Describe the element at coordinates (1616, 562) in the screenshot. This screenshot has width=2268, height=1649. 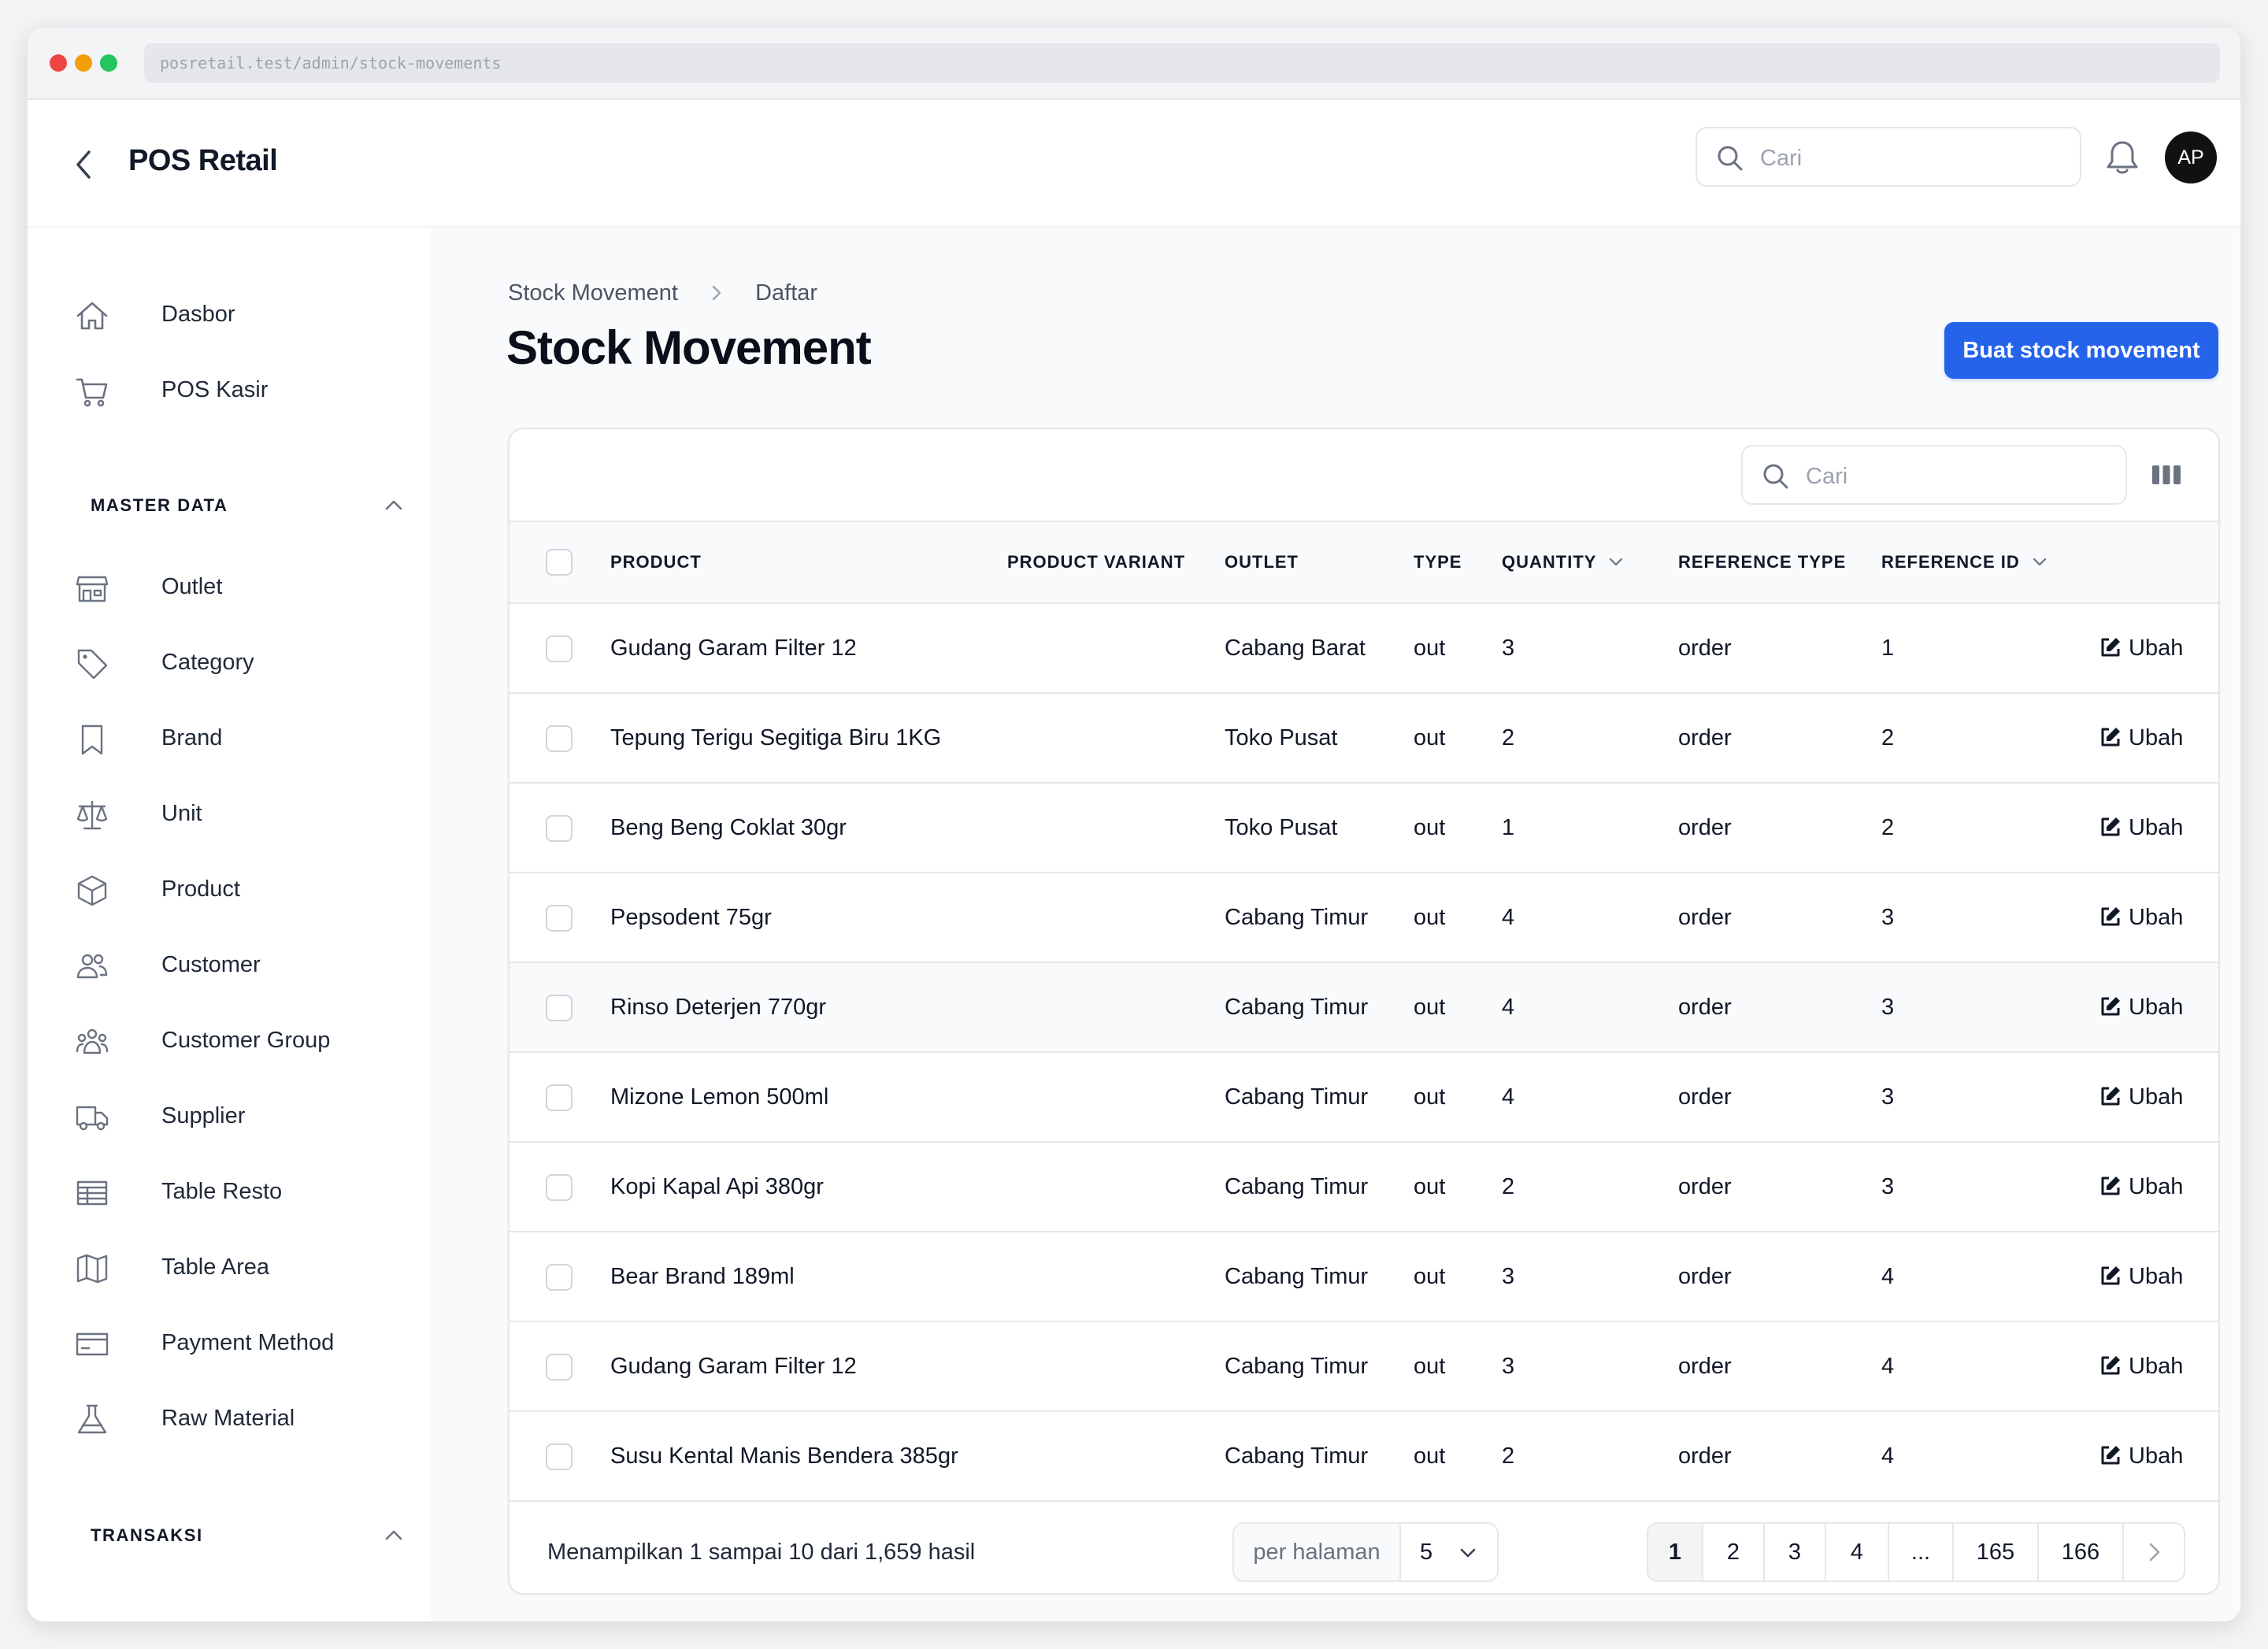
I see `chevron-down-icon` at that location.